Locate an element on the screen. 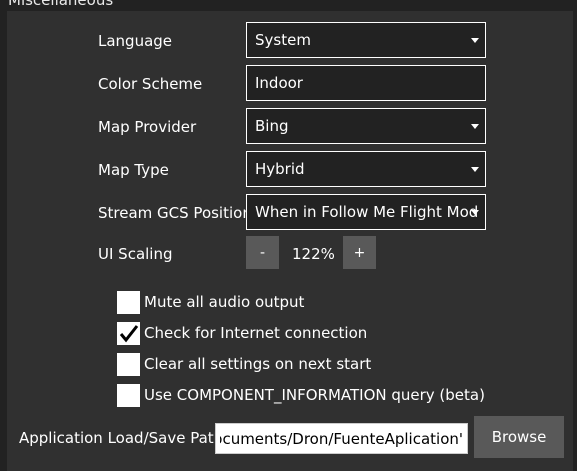 The width and height of the screenshot is (577, 471). map-type-label: Map Type is located at coordinates (133, 170).